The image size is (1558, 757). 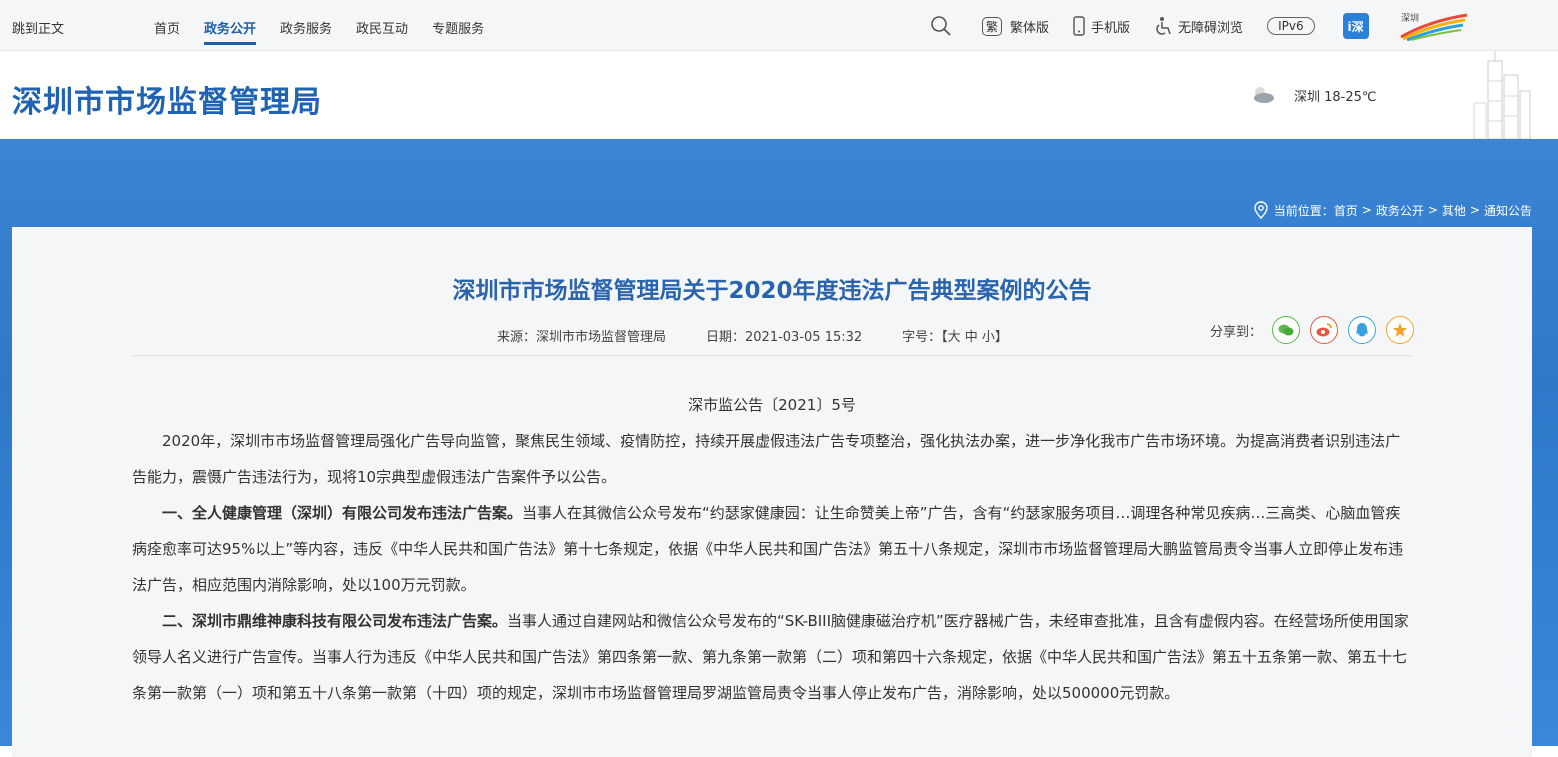 What do you see at coordinates (1400, 210) in the screenshot?
I see `breadcrumb-government-affairs: 政务公开` at bounding box center [1400, 210].